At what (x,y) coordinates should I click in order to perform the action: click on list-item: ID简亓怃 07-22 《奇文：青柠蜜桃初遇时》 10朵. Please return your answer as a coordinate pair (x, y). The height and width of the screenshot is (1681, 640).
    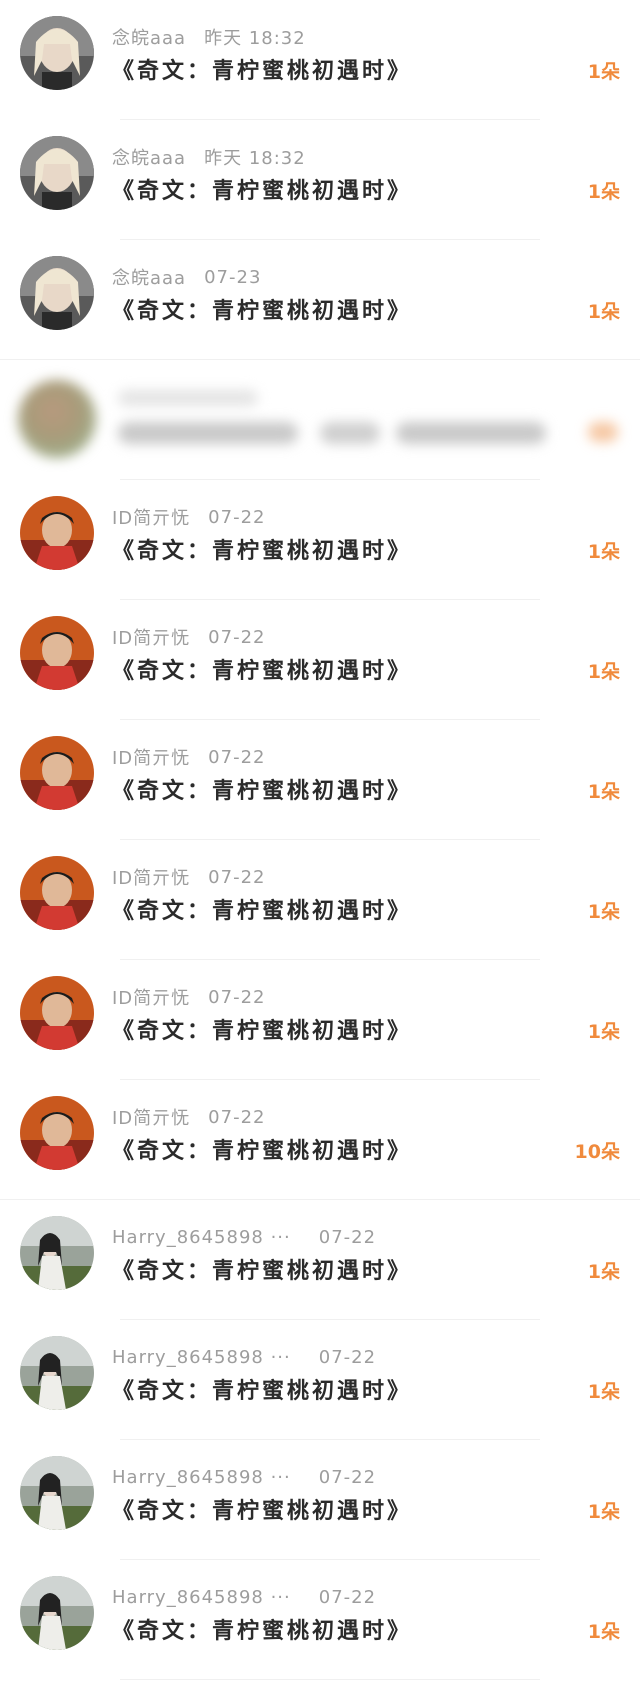
    Looking at the image, I should click on (320, 1140).